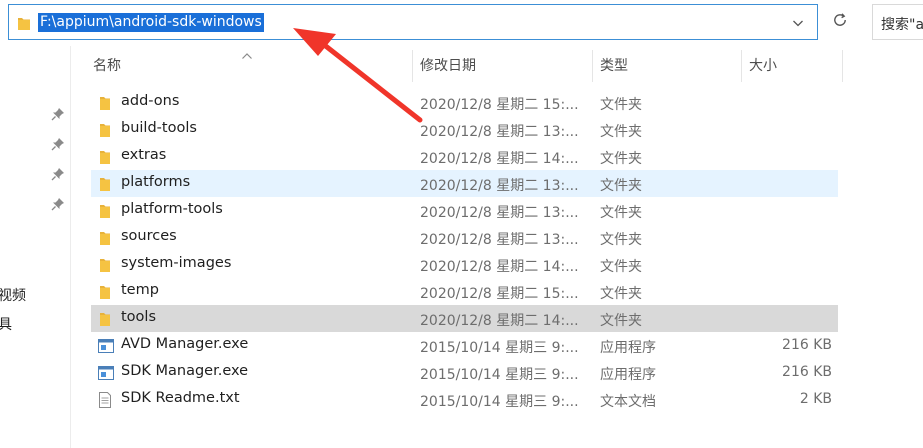  What do you see at coordinates (614, 66) in the screenshot?
I see `column-header-type: 类型` at bounding box center [614, 66].